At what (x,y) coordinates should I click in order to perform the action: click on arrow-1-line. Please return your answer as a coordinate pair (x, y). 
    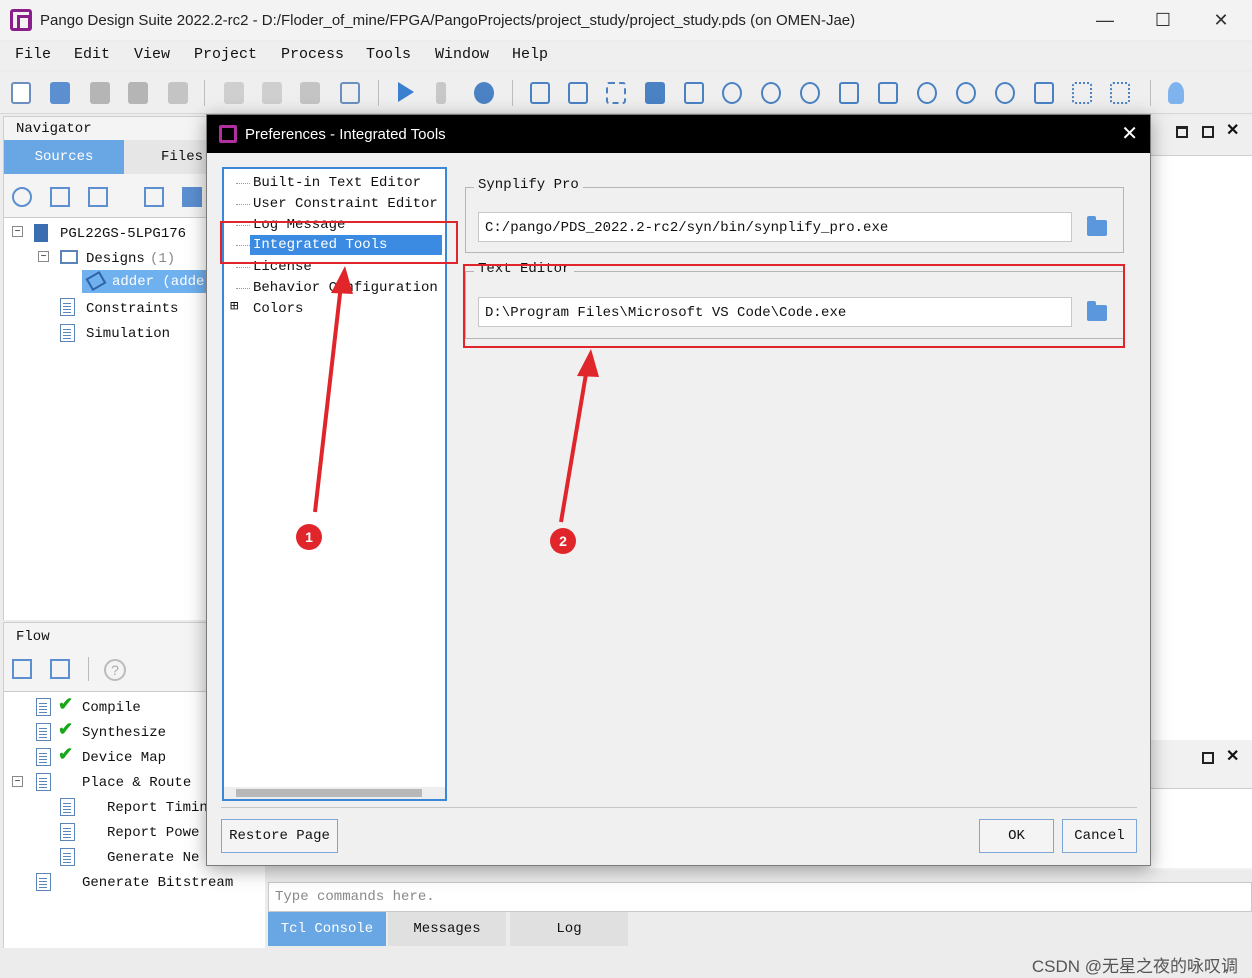
    Looking at the image, I should click on (328, 398).